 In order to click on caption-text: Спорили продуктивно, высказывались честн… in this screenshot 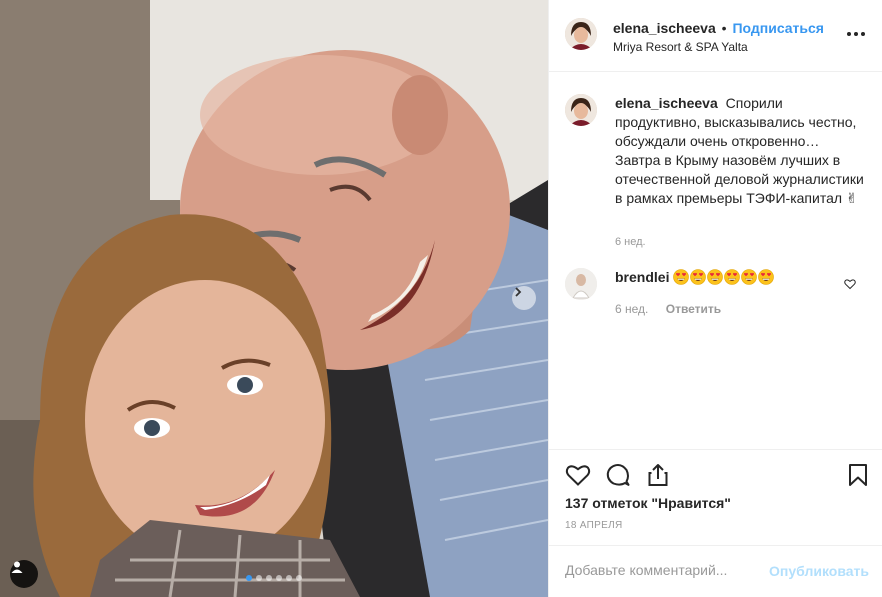, I will do `click(739, 150)`.